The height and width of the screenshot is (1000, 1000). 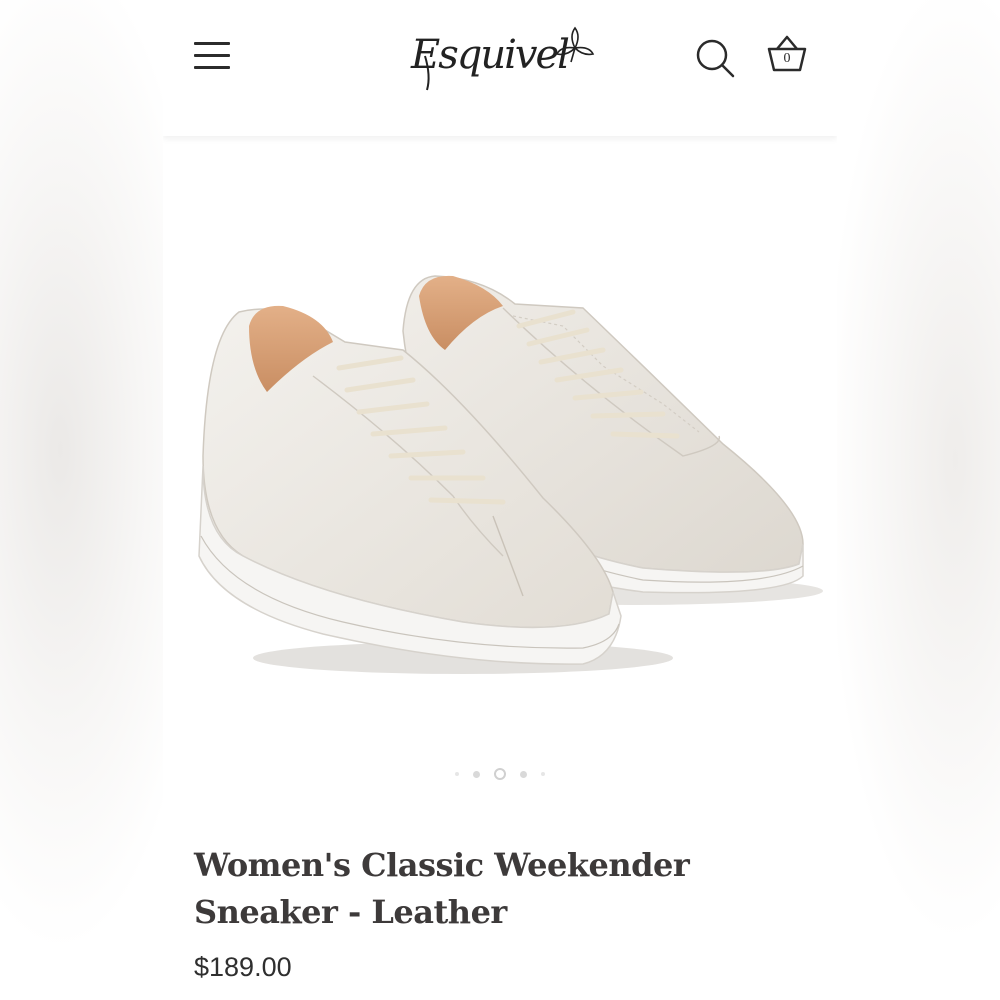 What do you see at coordinates (212, 56) in the screenshot?
I see `hamburger-menu-icon` at bounding box center [212, 56].